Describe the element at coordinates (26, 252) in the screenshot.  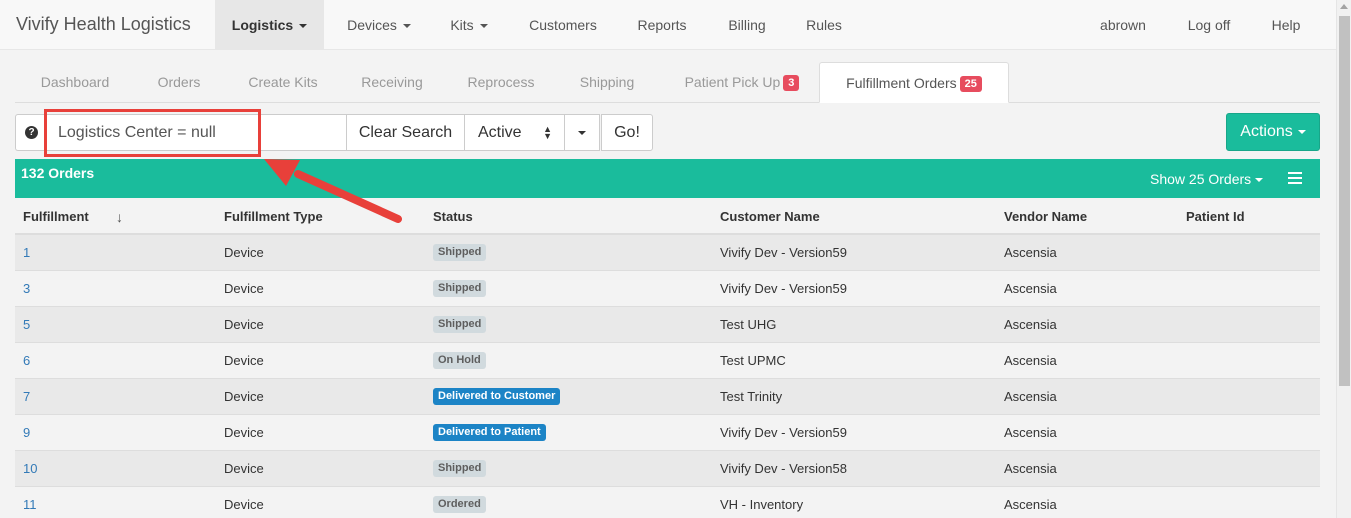
I see `fulfillment-id-link: 1` at that location.